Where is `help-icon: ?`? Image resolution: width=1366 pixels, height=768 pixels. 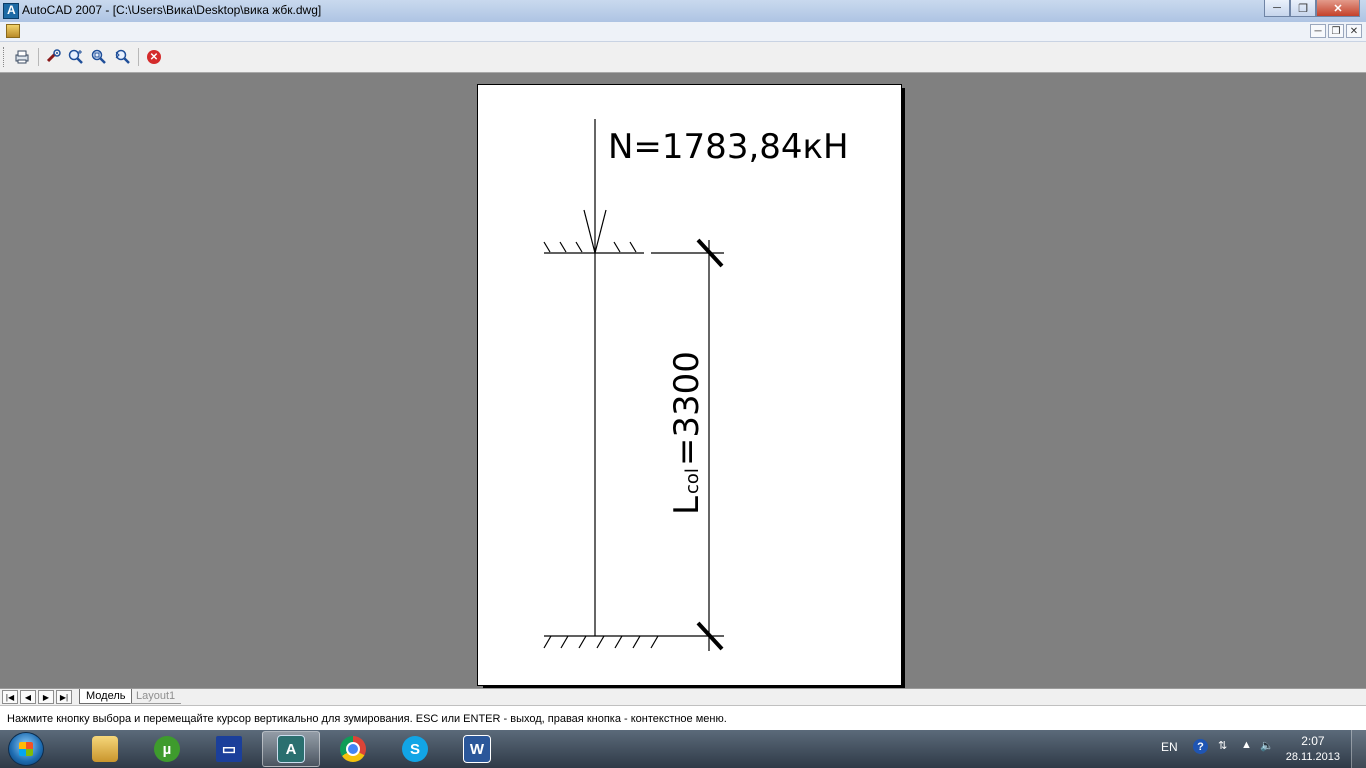 help-icon: ? is located at coordinates (1200, 746).